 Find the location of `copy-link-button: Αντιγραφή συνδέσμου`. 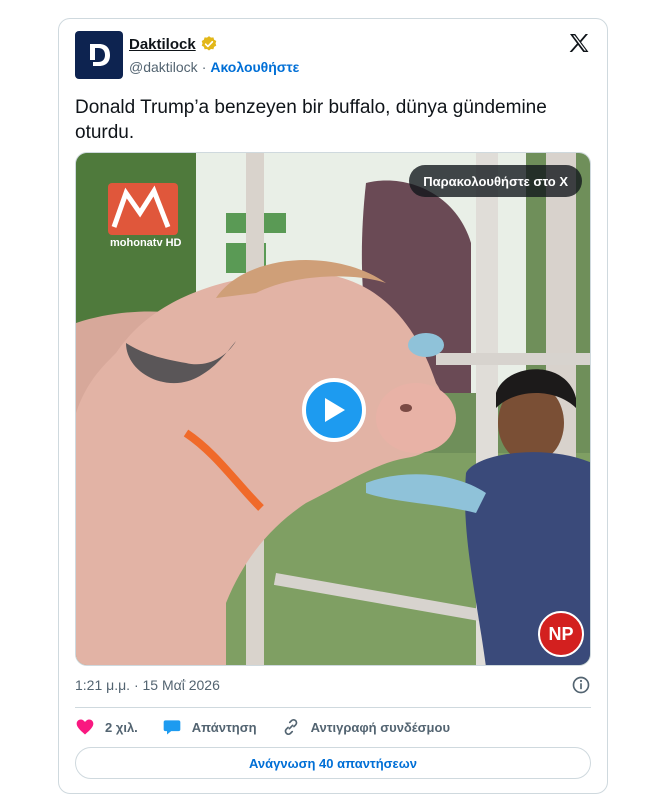

copy-link-button: Αντιγραφή συνδέσμου is located at coordinates (365, 727).